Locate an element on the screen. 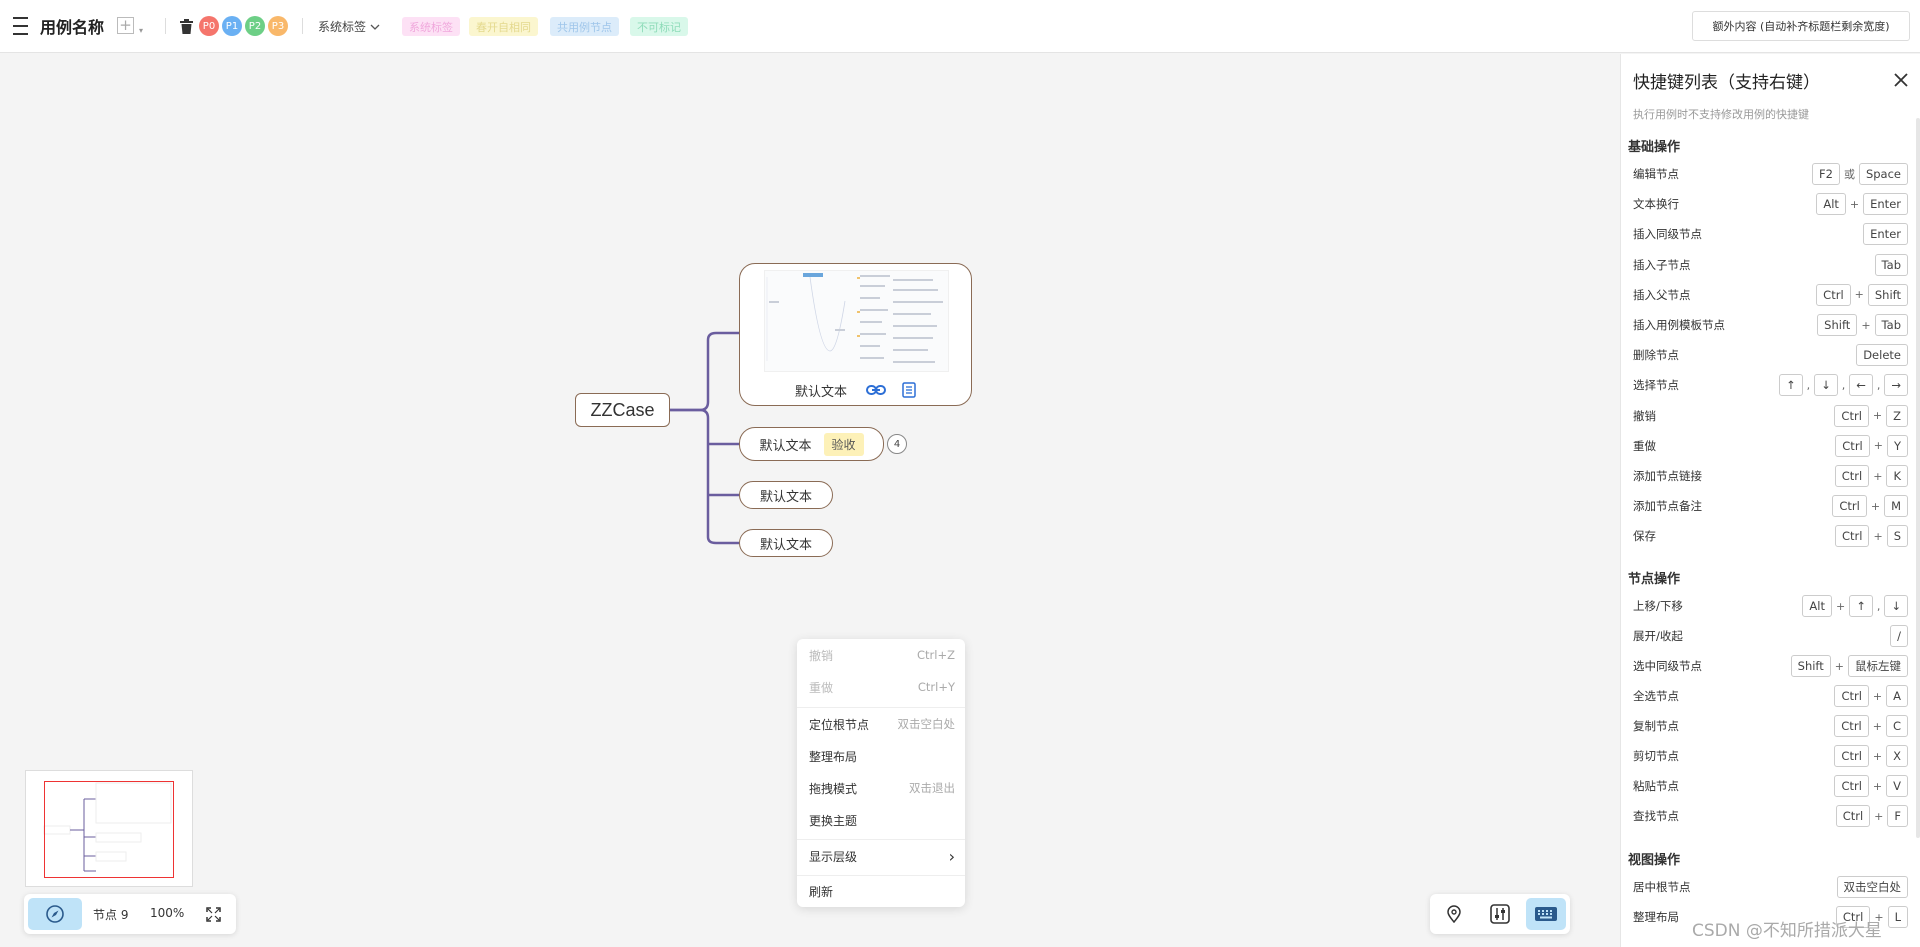  keycap: 双击空白处 is located at coordinates (1872, 887).